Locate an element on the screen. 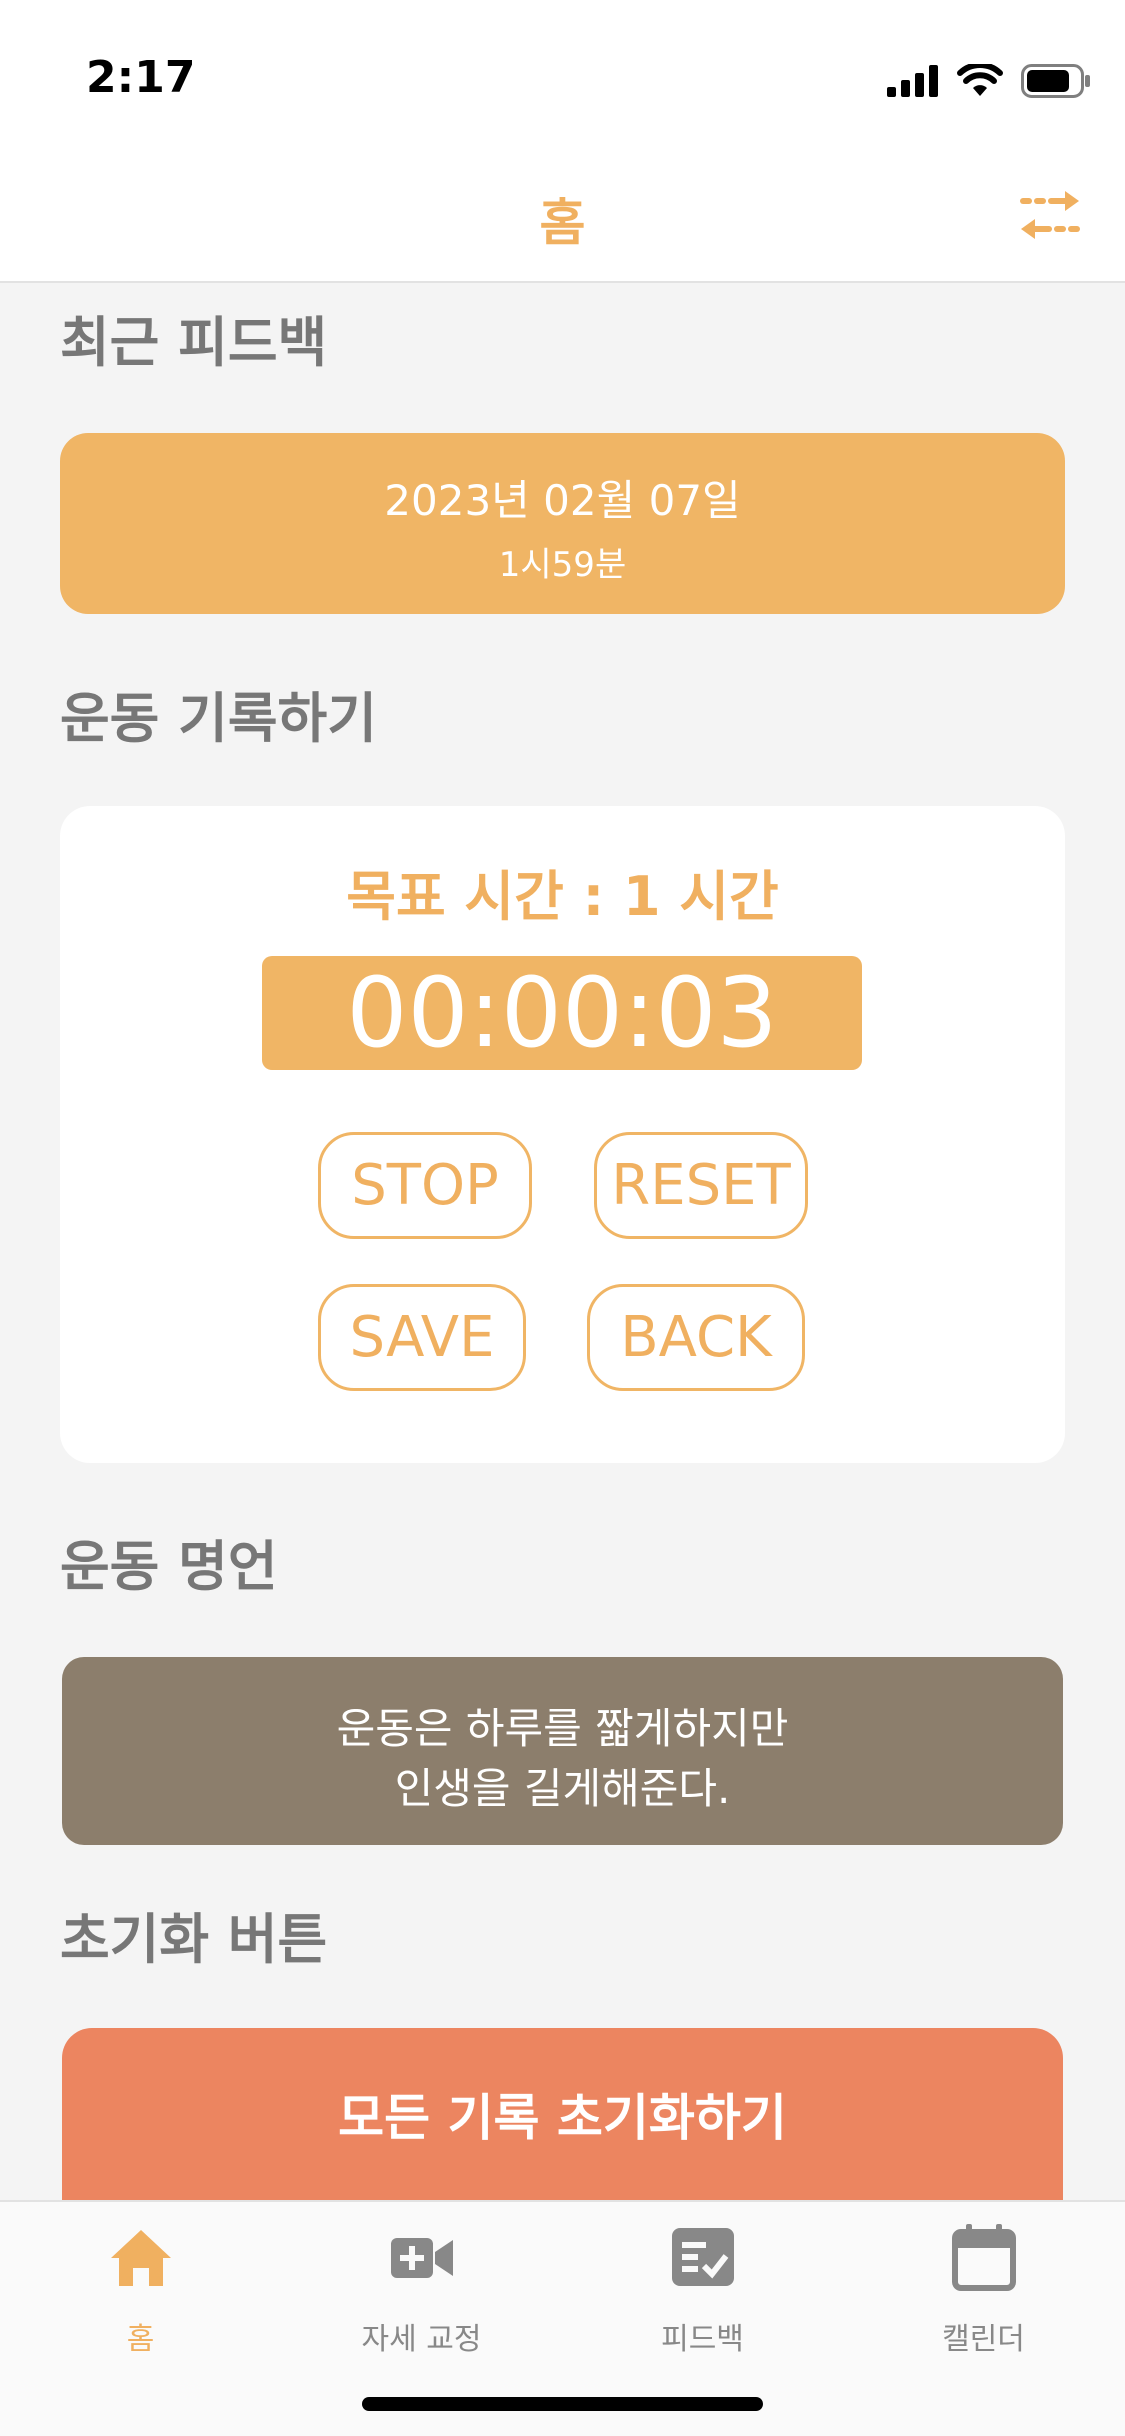 The width and height of the screenshot is (1125, 2436). status-time: 2:17 is located at coordinates (141, 77).